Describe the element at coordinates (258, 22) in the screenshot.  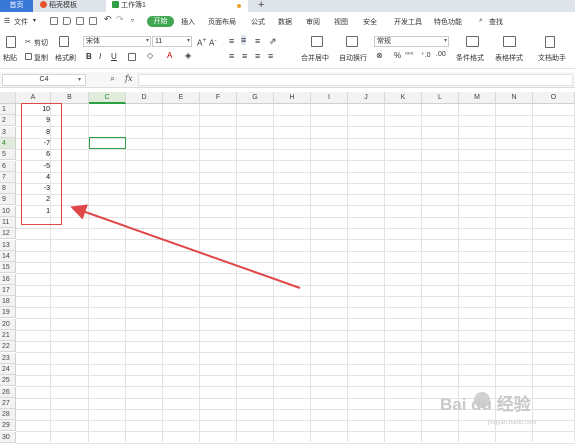
I see `tab-formula: 公式` at that location.